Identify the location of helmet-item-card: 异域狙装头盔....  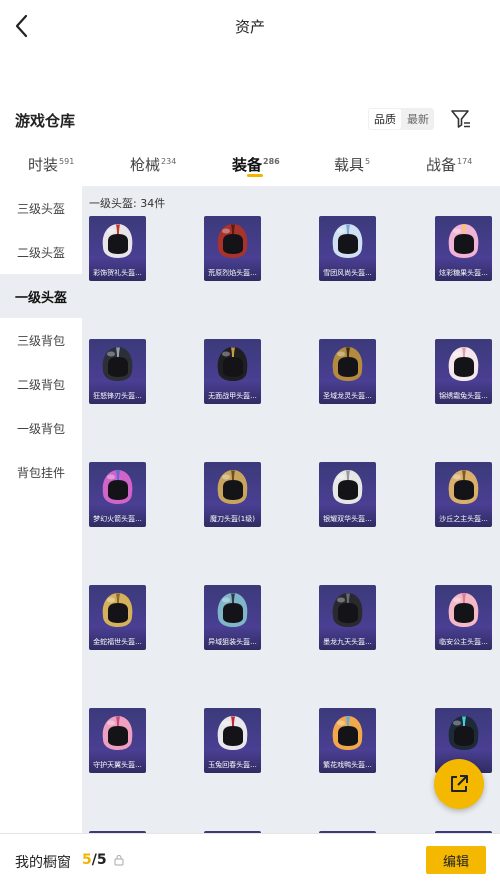
(232, 617).